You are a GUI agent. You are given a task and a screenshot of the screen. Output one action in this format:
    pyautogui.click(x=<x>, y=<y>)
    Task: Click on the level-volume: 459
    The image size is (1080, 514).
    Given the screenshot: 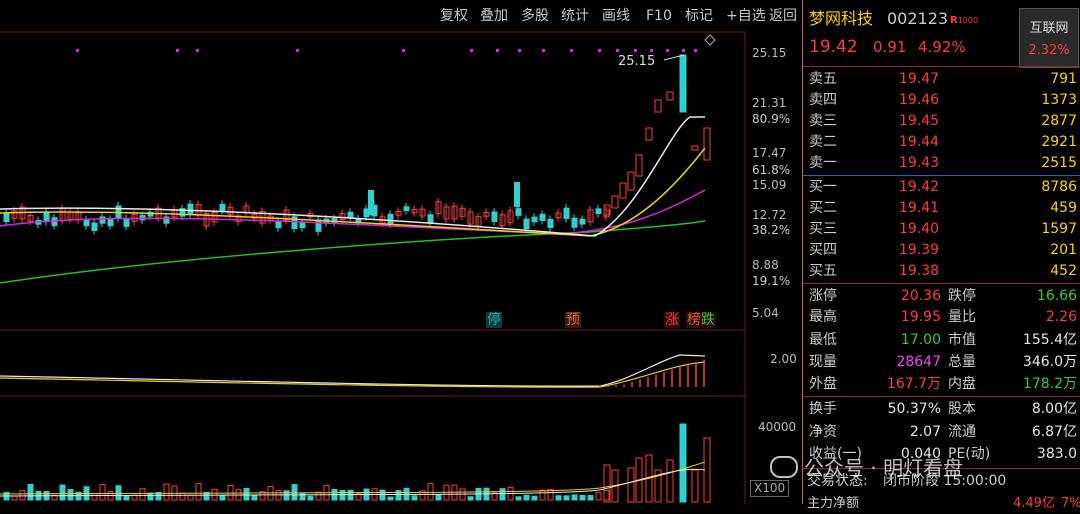 What is the action you would take?
    pyautogui.click(x=1063, y=208)
    